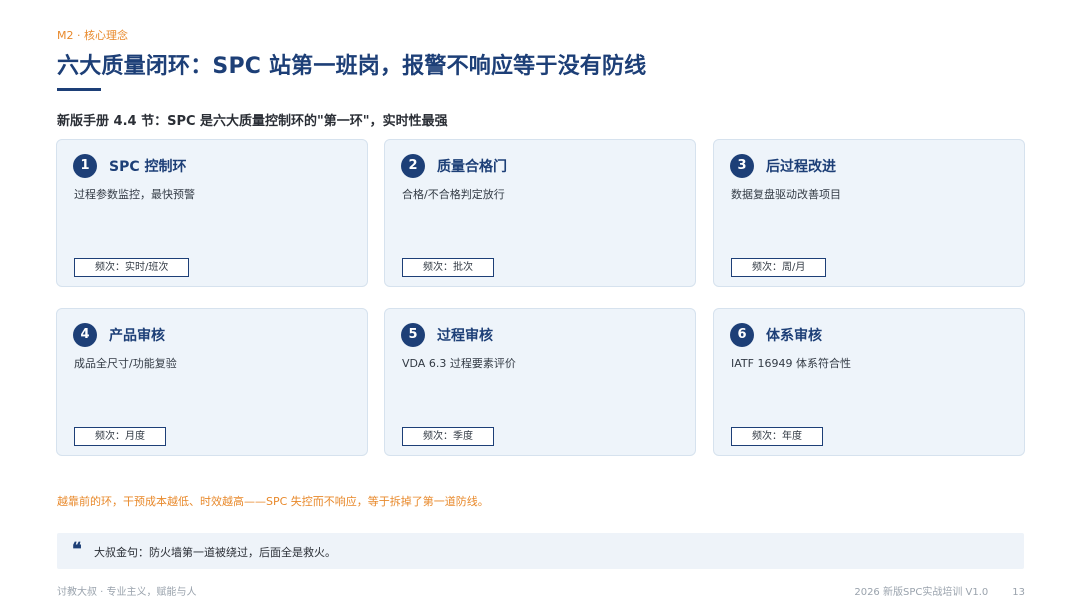 This screenshot has width=1080, height=608. What do you see at coordinates (869, 382) in the screenshot?
I see `loop-card-6: 6 体系审核 IATF 16949 体系符合性 频次：年度` at bounding box center [869, 382].